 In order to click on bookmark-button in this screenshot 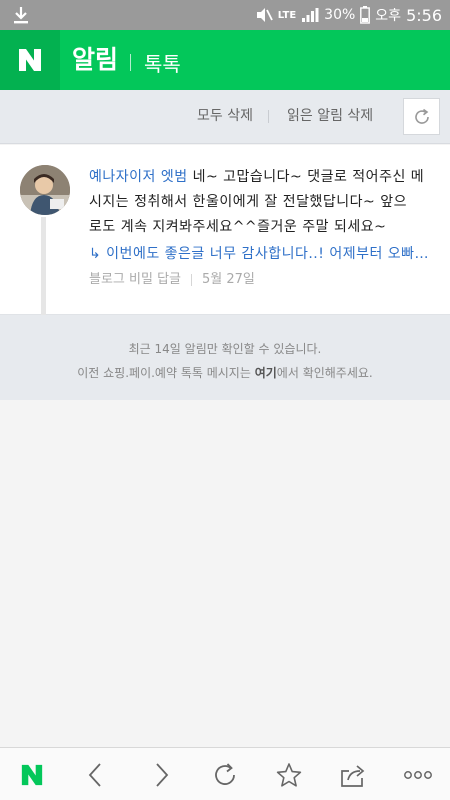, I will do `click(289, 774)`.